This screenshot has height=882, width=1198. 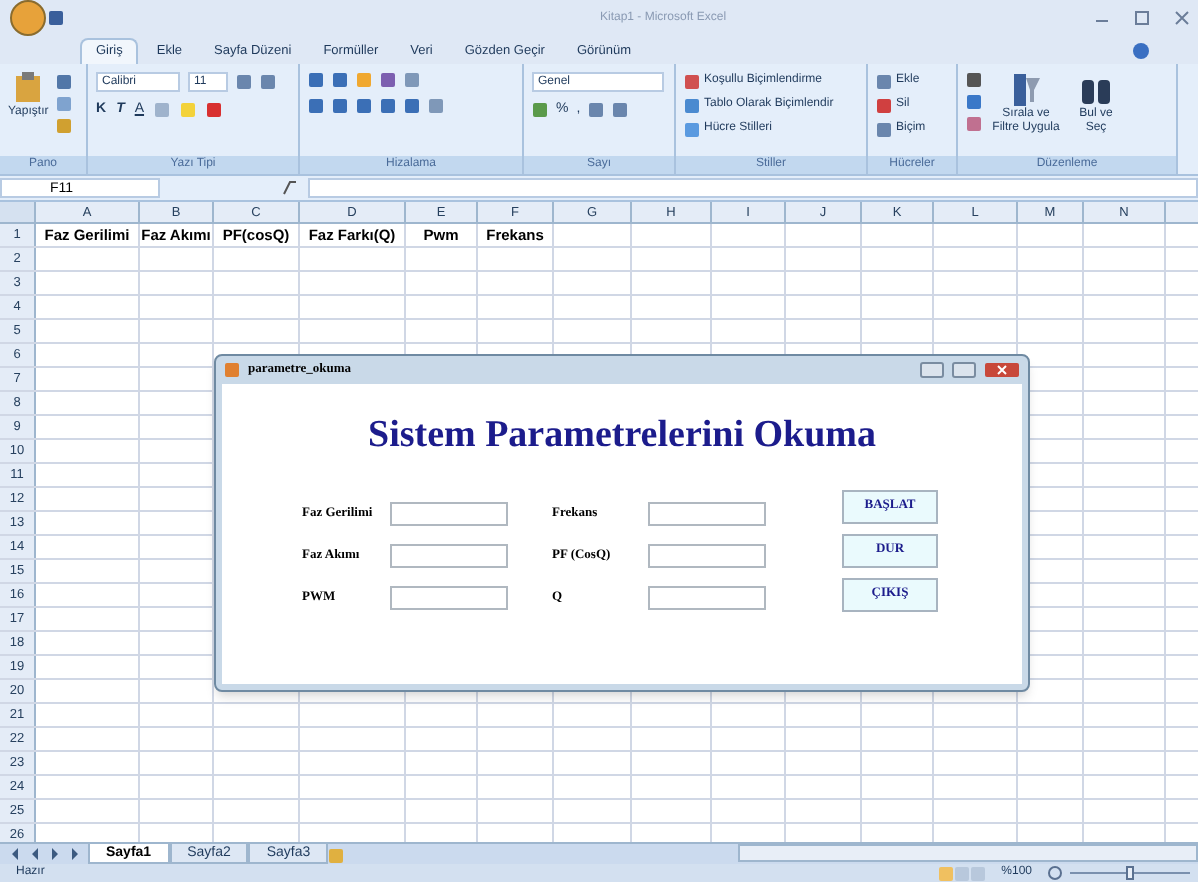 What do you see at coordinates (622, 436) in the screenshot?
I see `dialog-heading: Sistem Parametrelerini Okuma` at bounding box center [622, 436].